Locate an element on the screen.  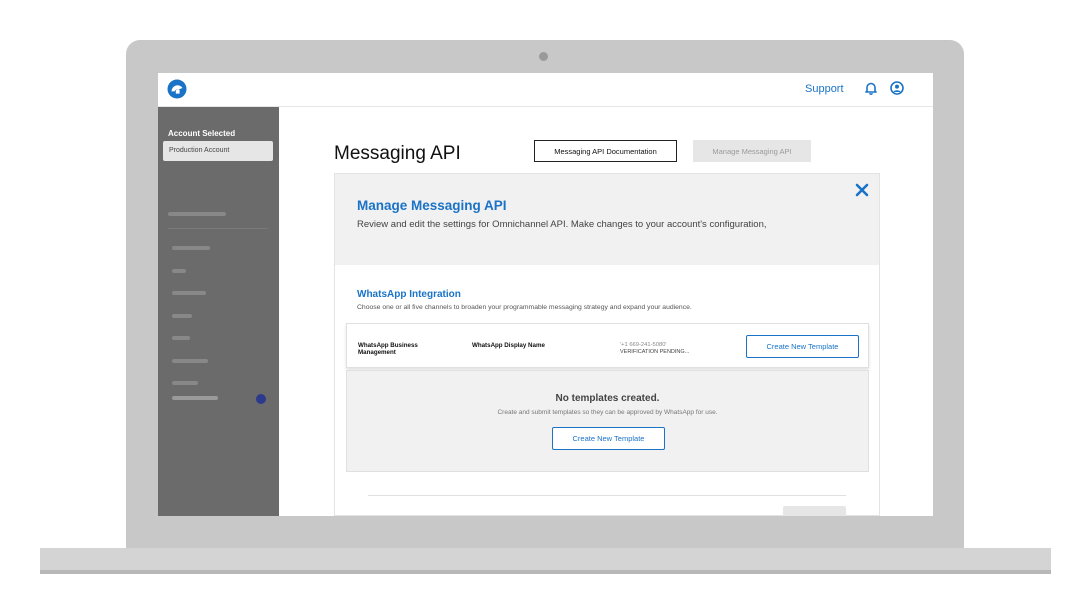
empty-state-title: No templates created. is located at coordinates (607, 398).